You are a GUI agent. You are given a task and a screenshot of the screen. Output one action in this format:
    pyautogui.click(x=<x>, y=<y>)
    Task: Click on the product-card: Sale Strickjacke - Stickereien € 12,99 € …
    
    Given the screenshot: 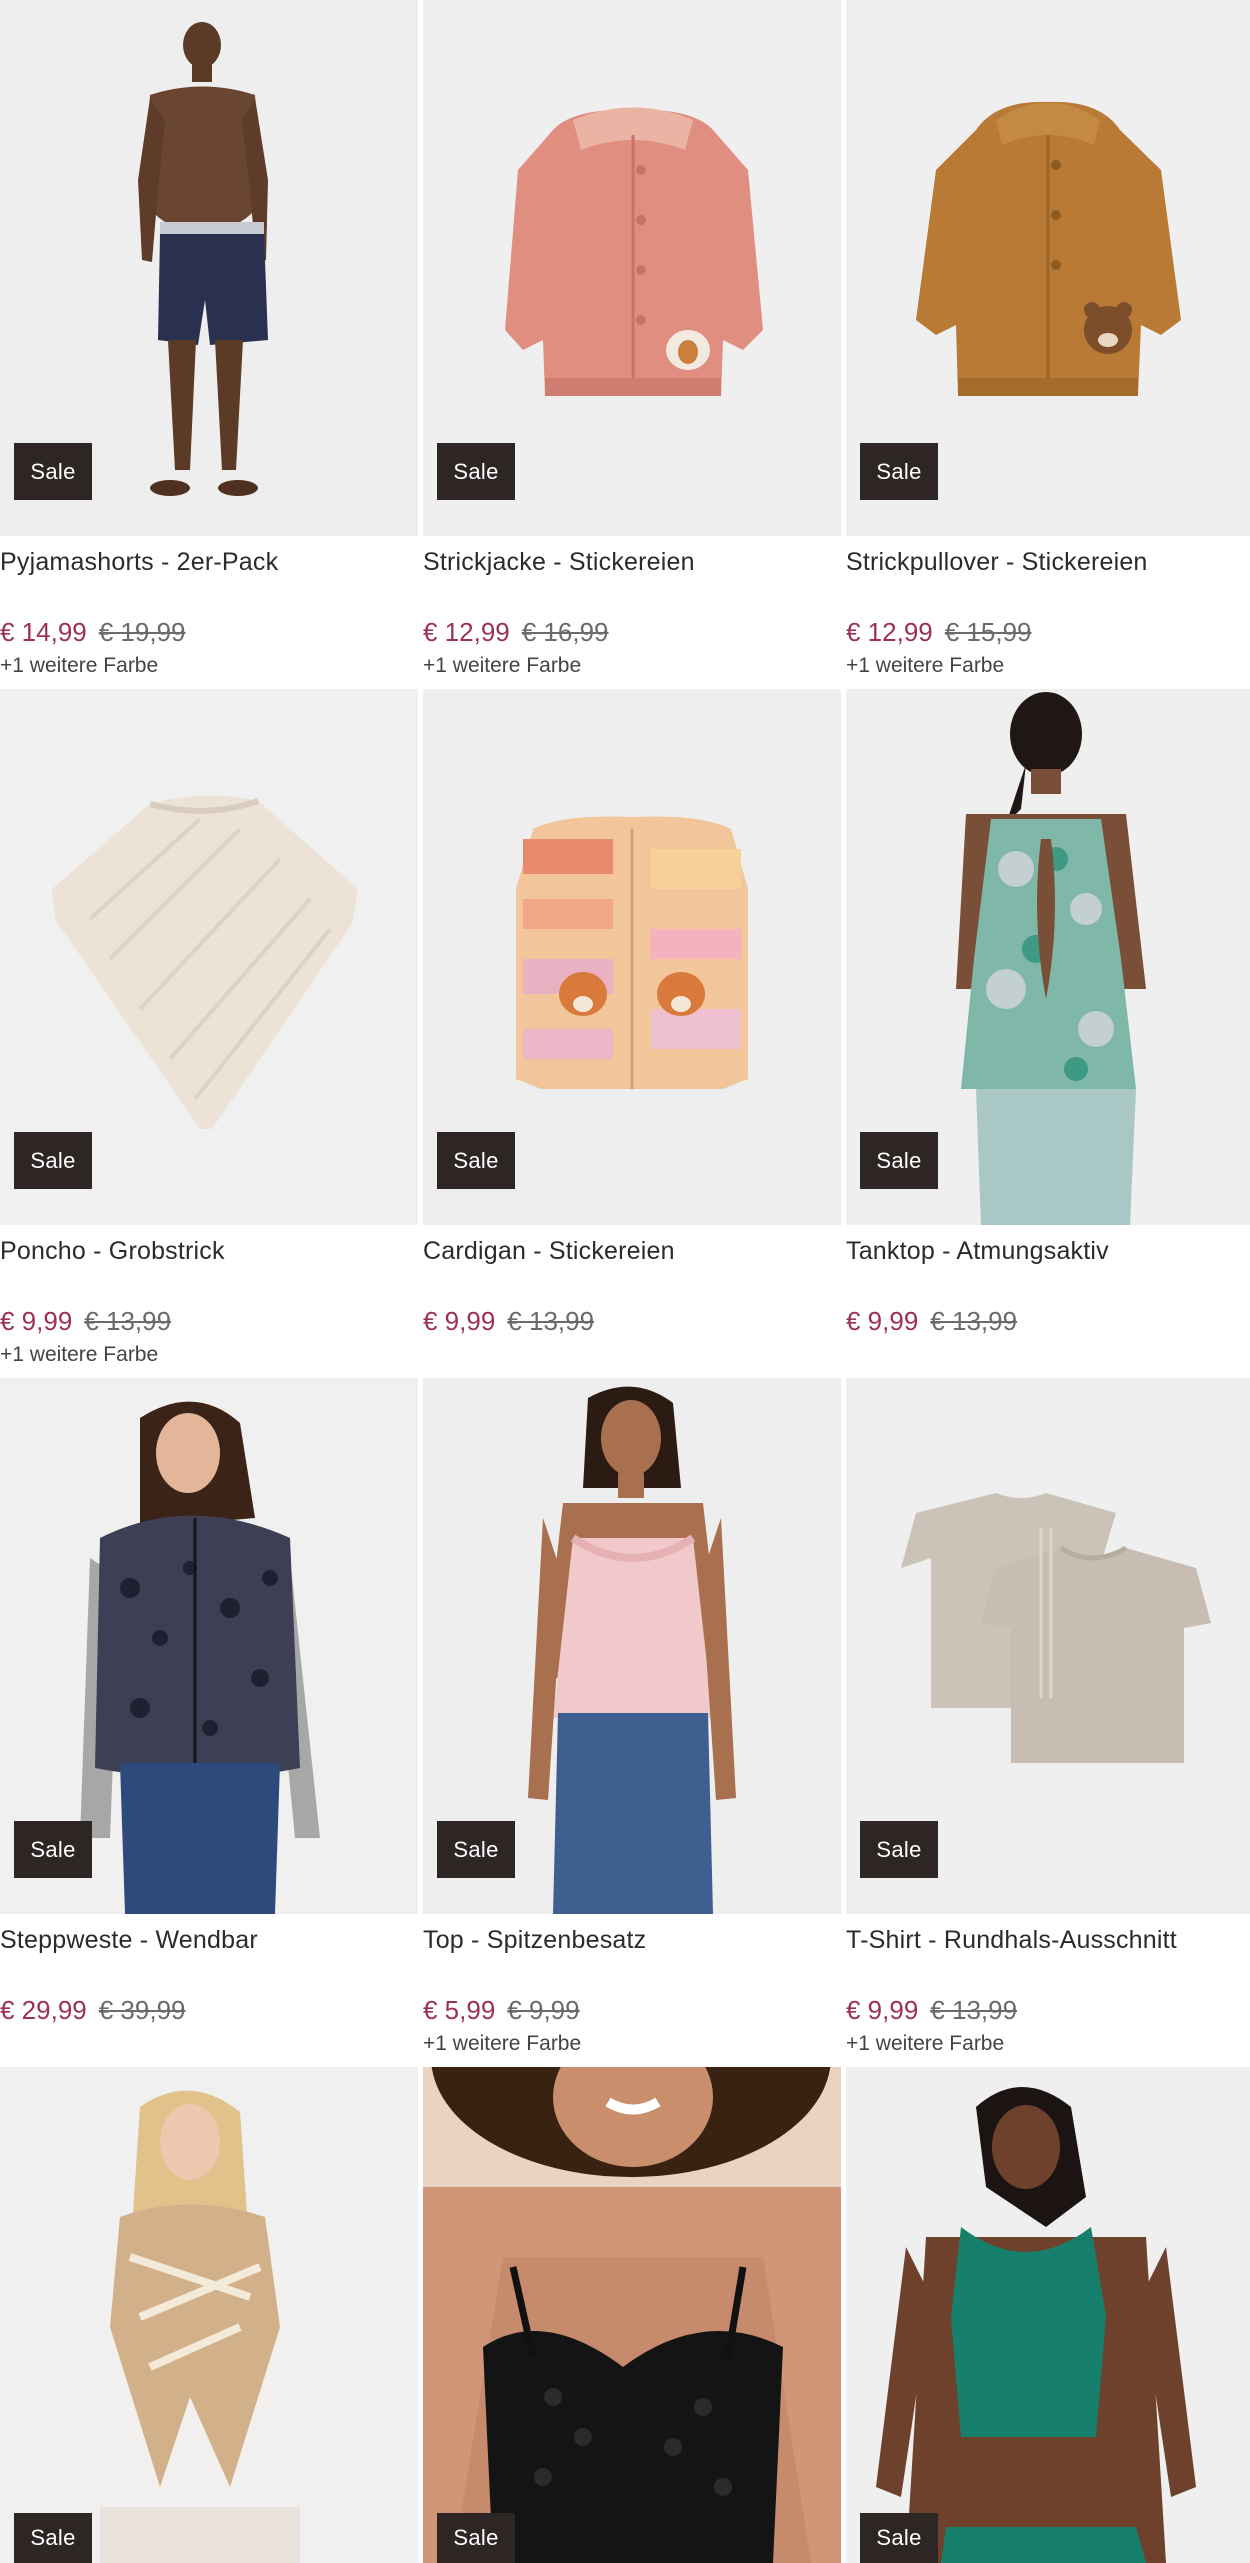 What is the action you would take?
    pyautogui.click(x=632, y=344)
    